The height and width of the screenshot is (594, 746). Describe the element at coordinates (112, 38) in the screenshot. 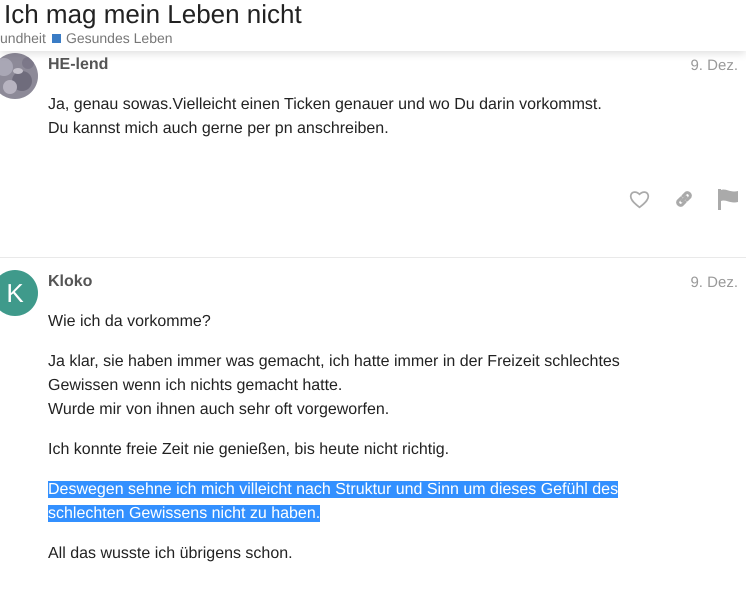

I see `category-link: Gesundes Leben` at that location.